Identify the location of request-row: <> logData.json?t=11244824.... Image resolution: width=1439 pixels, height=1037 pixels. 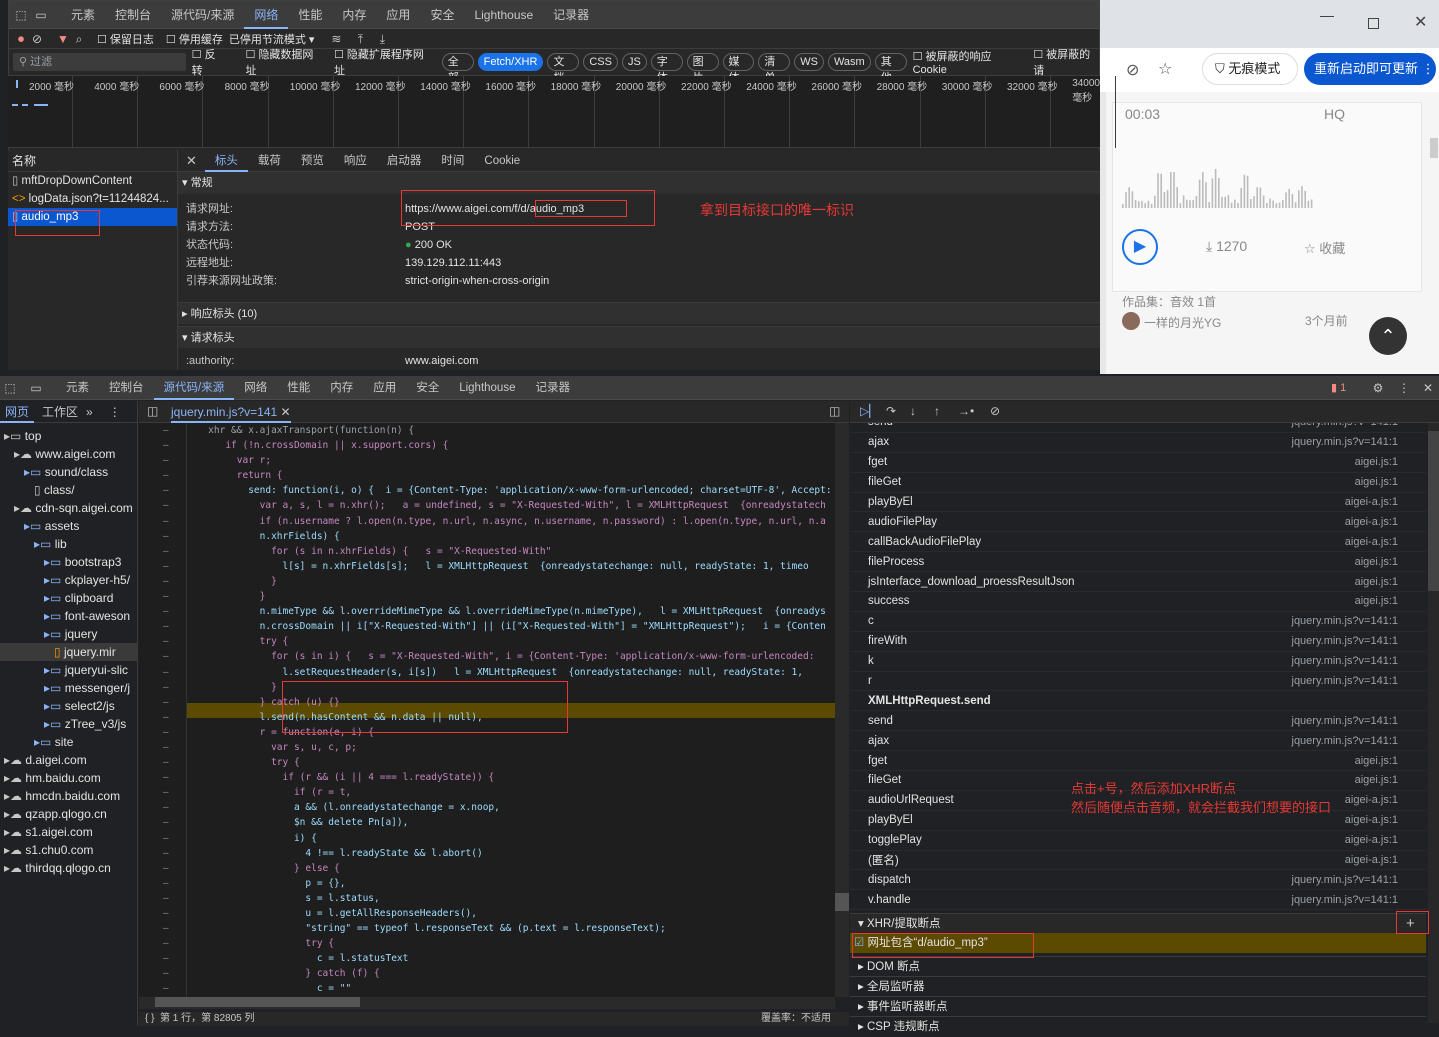
(92, 199).